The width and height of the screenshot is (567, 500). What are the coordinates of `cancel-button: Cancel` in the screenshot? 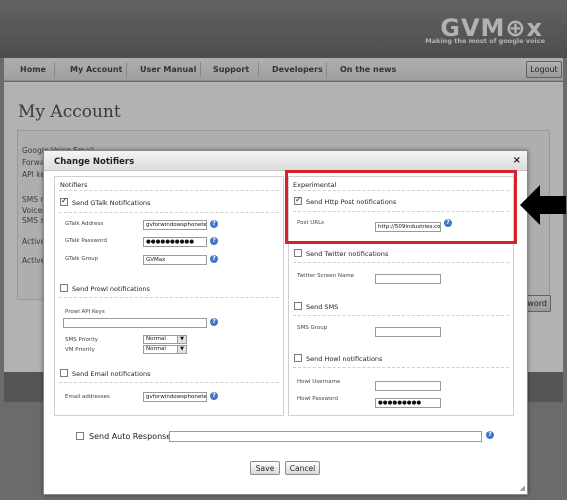 It's located at (302, 468).